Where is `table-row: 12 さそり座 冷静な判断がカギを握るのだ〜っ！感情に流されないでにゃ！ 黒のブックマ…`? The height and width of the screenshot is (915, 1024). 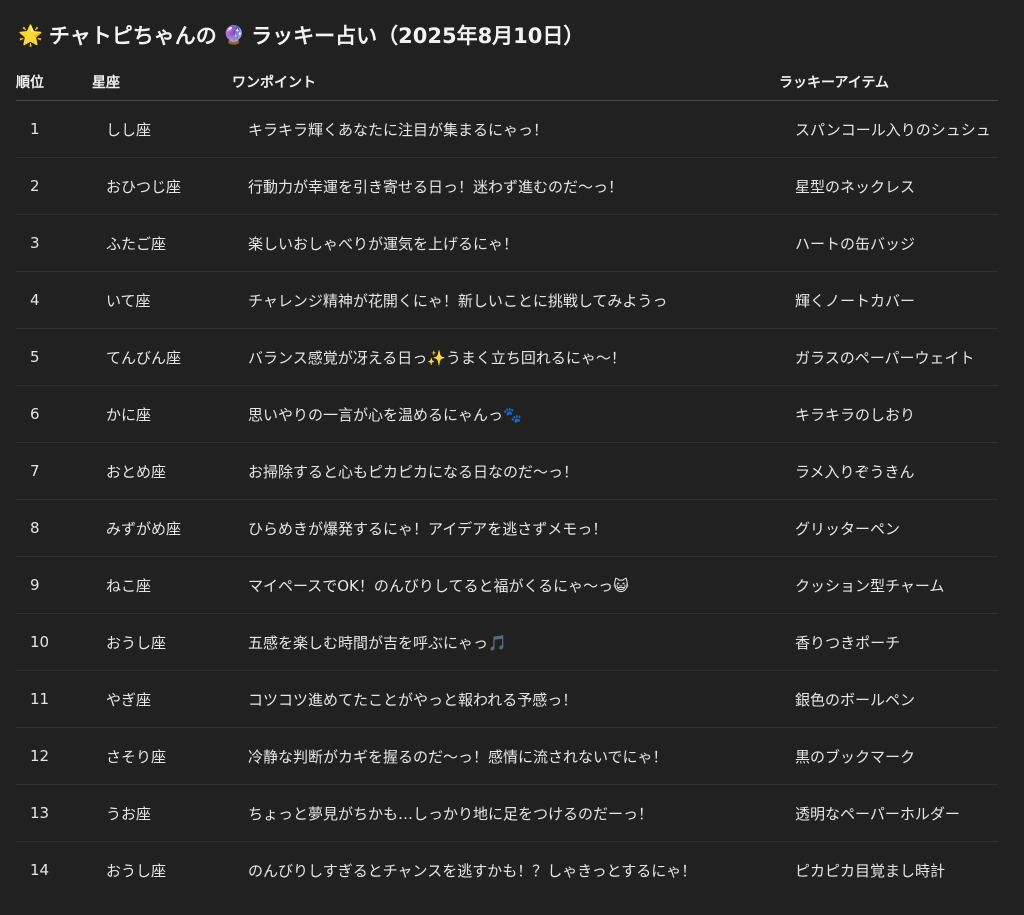 table-row: 12 さそり座 冷静な判断がカギを握るのだ〜っ！感情に流されないでにゃ！ 黒のブックマ… is located at coordinates (507, 756).